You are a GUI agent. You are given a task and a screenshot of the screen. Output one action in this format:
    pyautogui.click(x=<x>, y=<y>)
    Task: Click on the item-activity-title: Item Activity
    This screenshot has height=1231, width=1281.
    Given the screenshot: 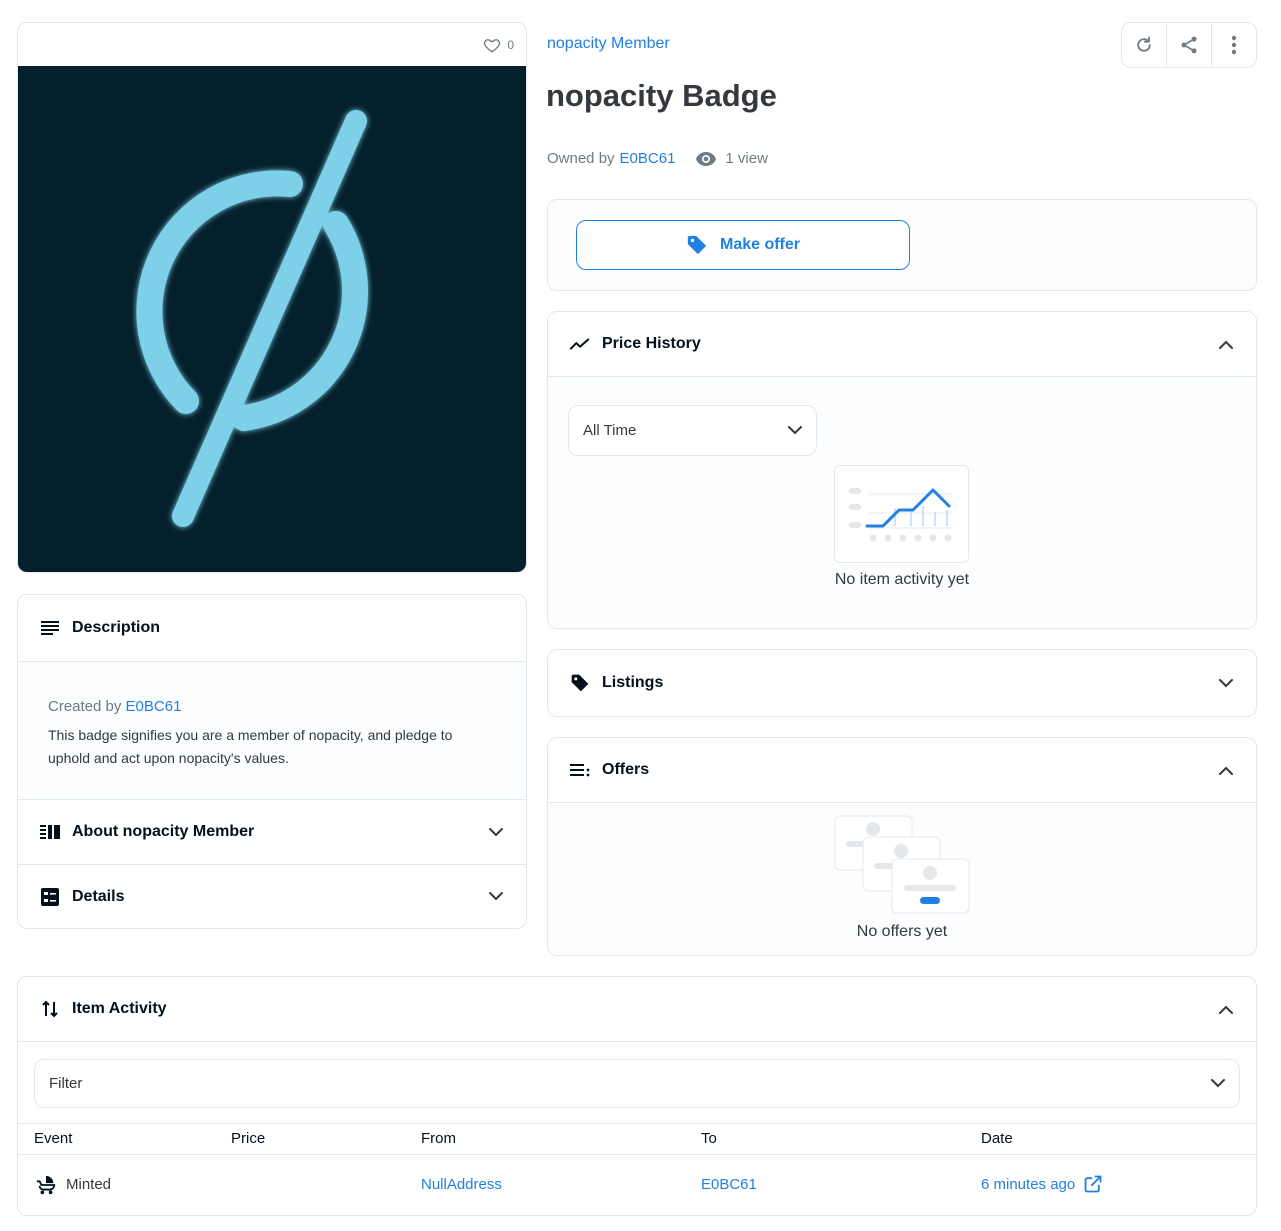 What is the action you would take?
    pyautogui.click(x=119, y=1008)
    